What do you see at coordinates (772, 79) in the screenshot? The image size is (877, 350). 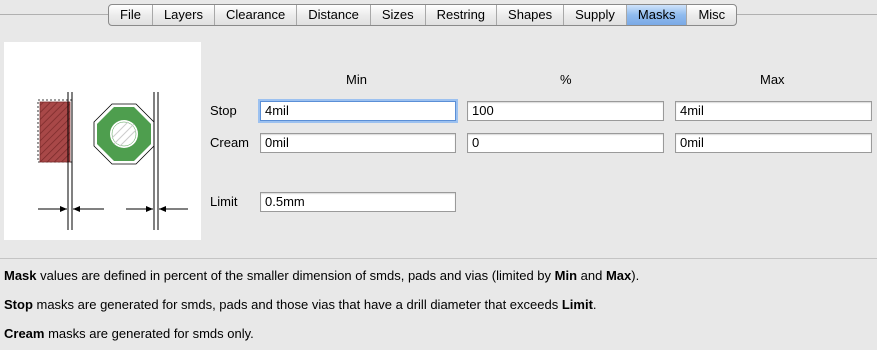 I see `column-header-max: Max` at bounding box center [772, 79].